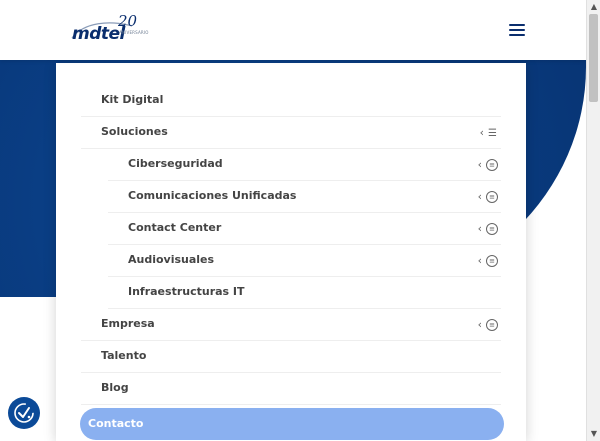 The width and height of the screenshot is (600, 441). What do you see at coordinates (593, 434) in the screenshot?
I see `scroll-down-arrow-icon: ▼` at bounding box center [593, 434].